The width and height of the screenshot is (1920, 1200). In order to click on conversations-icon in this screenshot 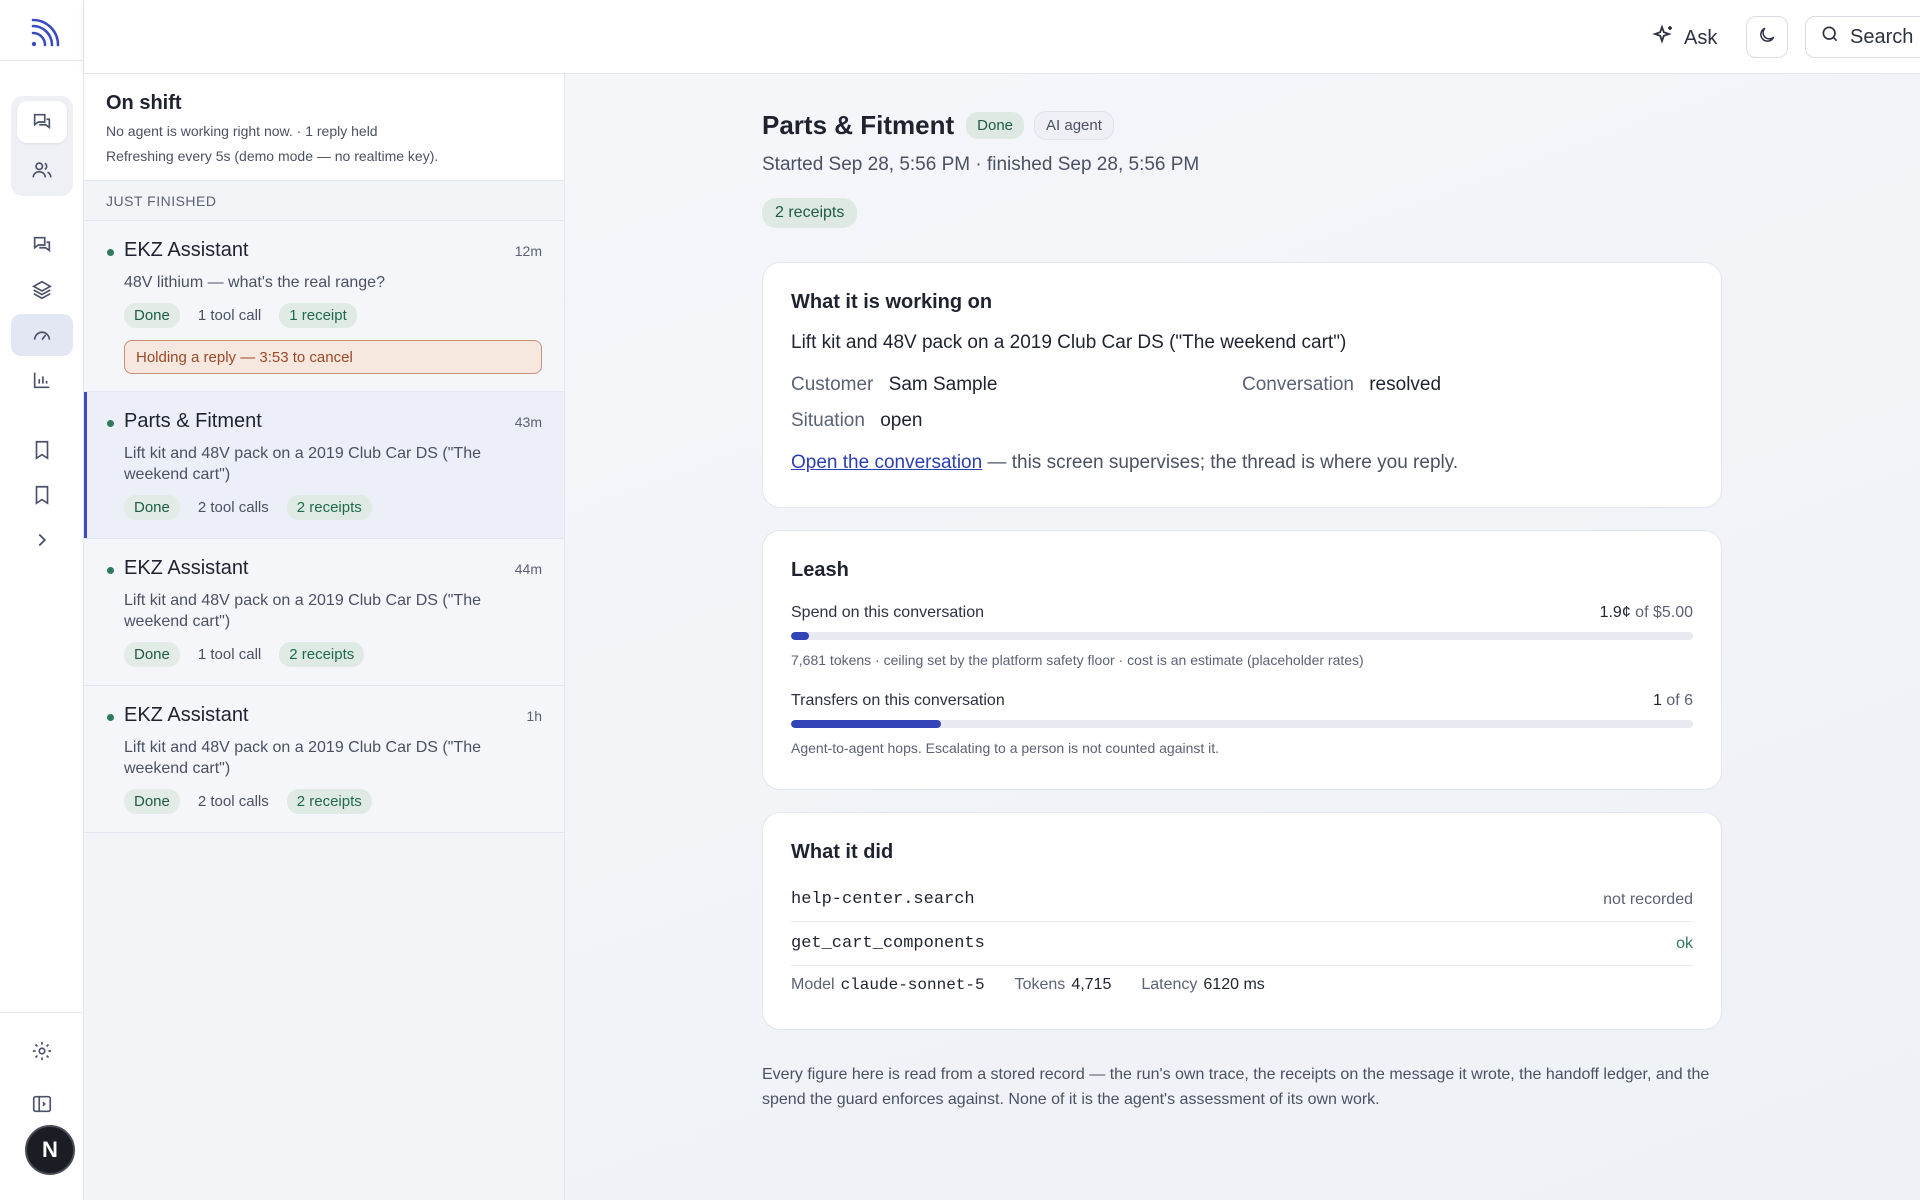, I will do `click(42, 122)`.